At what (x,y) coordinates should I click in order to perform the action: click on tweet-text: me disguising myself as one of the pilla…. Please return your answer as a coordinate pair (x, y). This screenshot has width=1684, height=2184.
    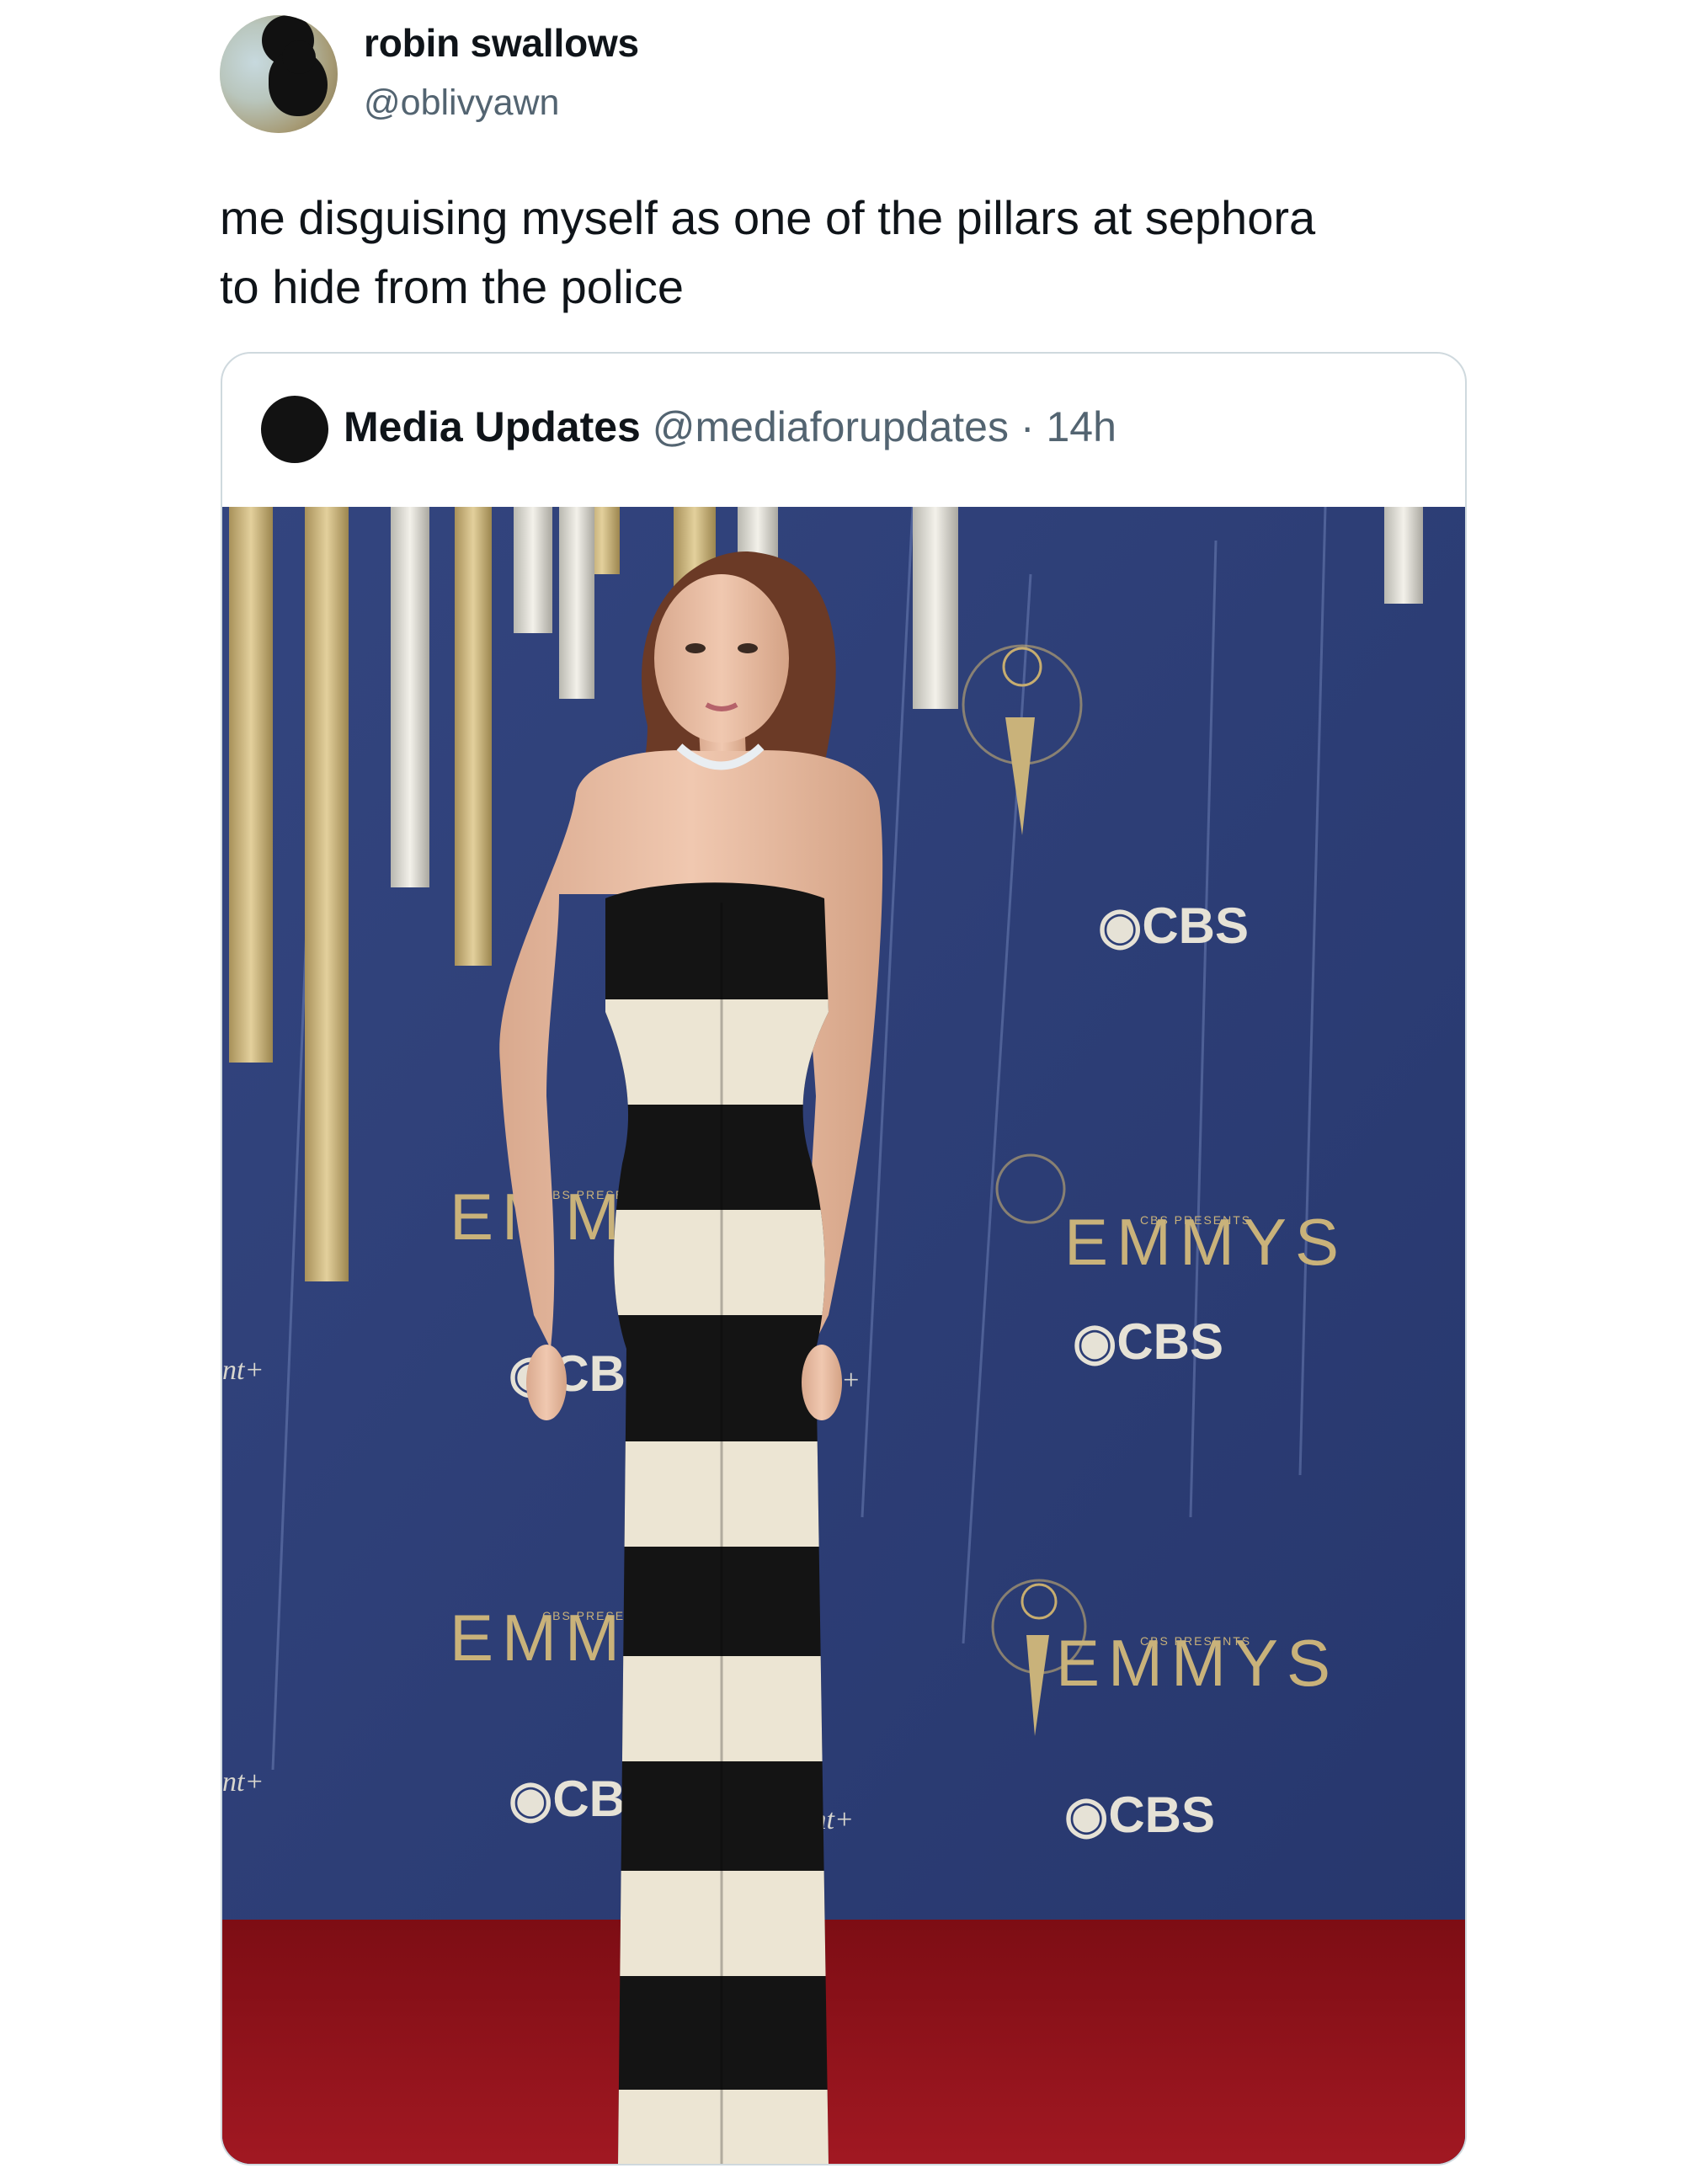
    Looking at the image, I should click on (876, 253).